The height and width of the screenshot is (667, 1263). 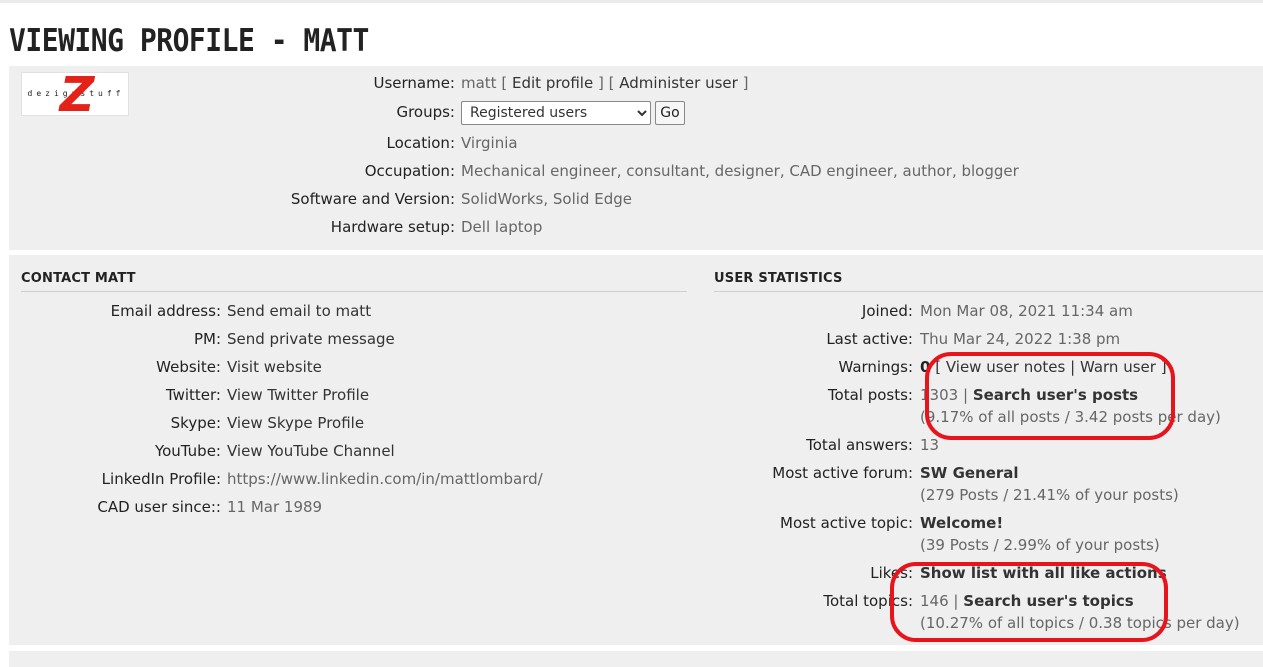 What do you see at coordinates (165, 311) in the screenshot?
I see `email-label: Email address:` at bounding box center [165, 311].